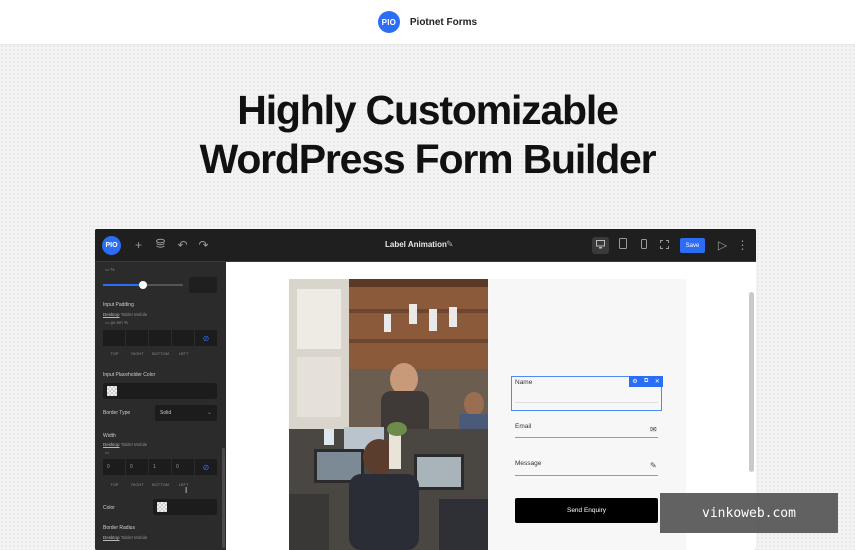 This screenshot has width=855, height=550. I want to click on responsive-switch: Desktop Tablet Mobile, so click(125, 314).